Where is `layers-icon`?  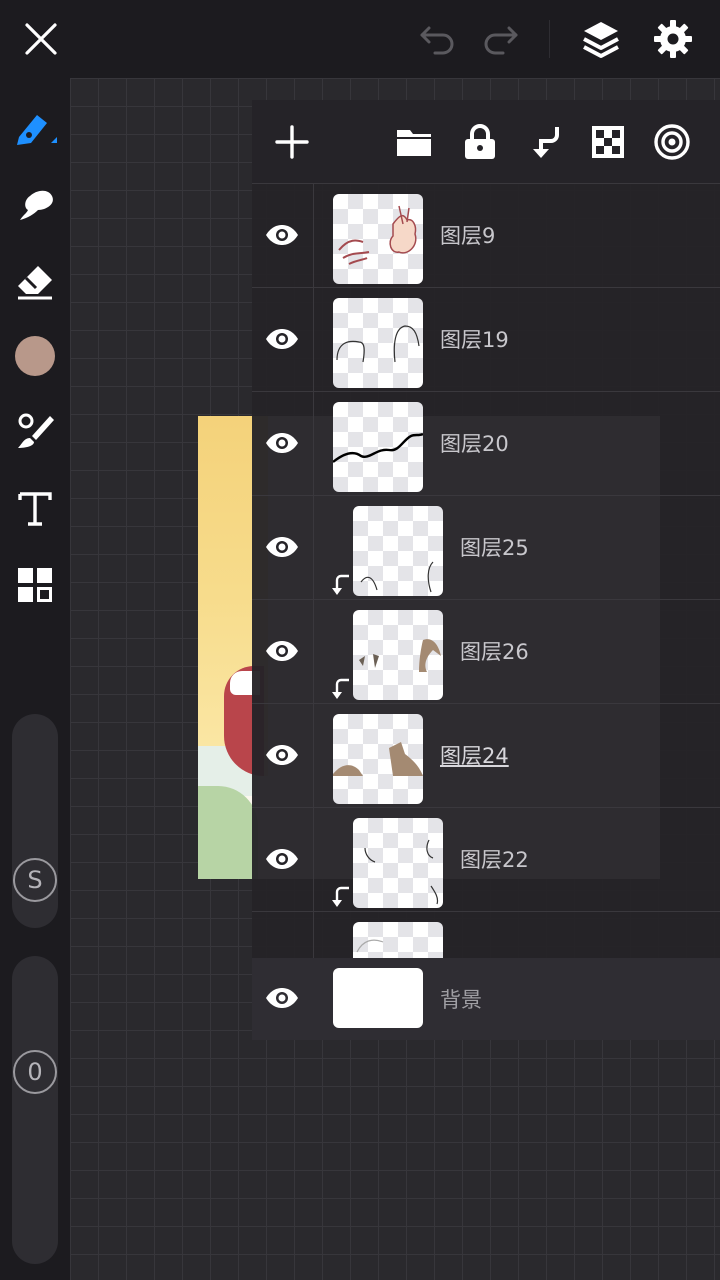
layers-icon is located at coordinates (601, 40).